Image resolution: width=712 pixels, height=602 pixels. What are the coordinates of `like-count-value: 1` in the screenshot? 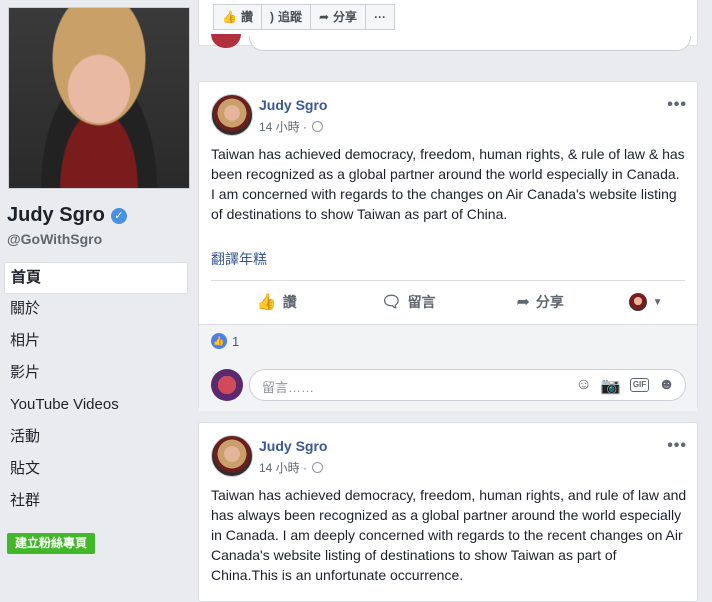 It's located at (236, 341).